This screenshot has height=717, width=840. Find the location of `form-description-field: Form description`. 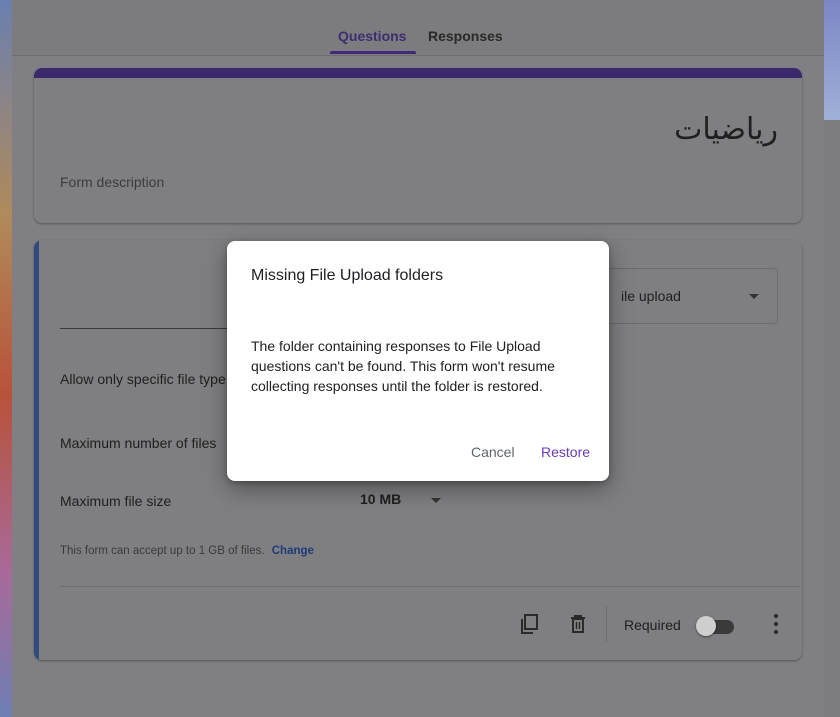

form-description-field: Form description is located at coordinates (112, 182).